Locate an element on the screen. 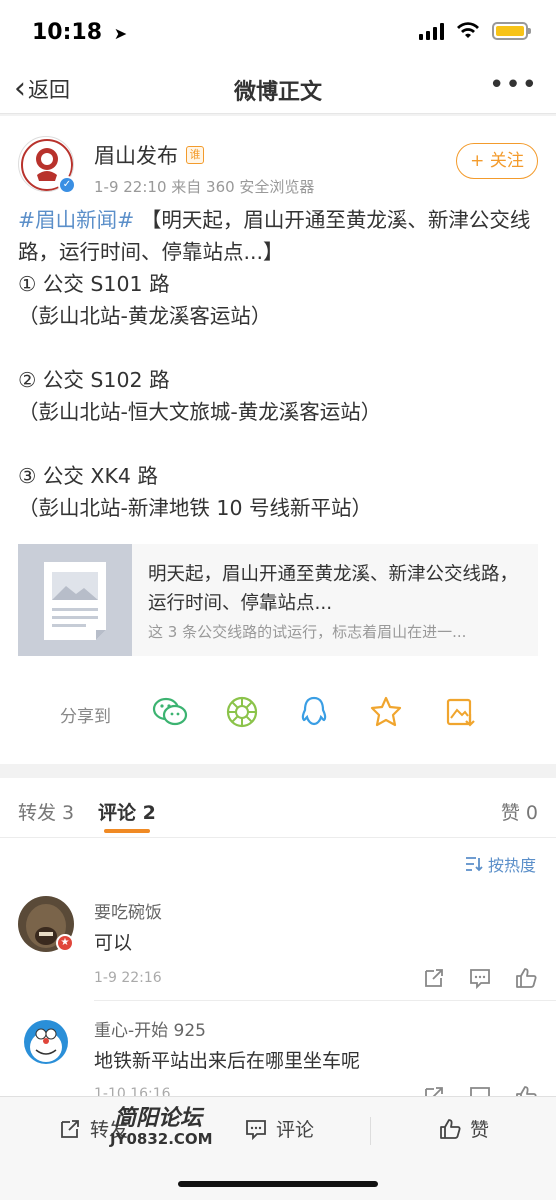 The width and height of the screenshot is (556, 1200). comment-button: 评论 is located at coordinates (279, 1128).